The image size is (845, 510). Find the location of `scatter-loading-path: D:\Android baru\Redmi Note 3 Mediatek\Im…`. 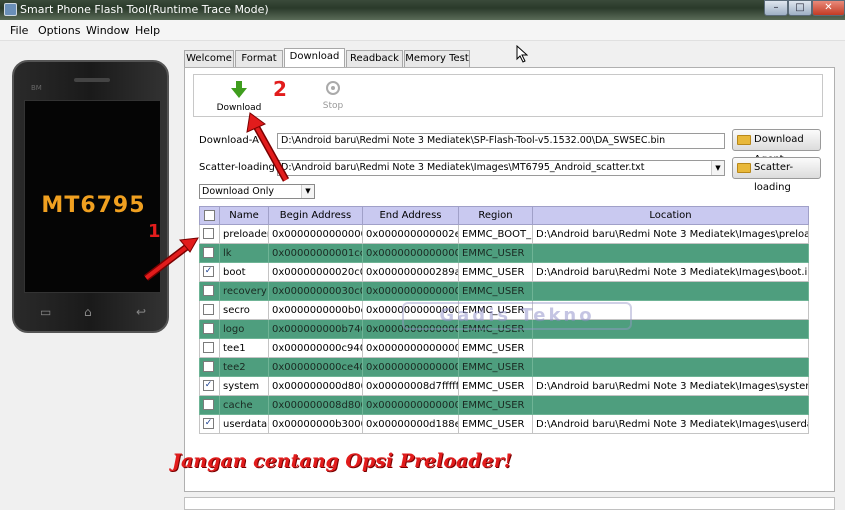

scatter-loading-path: D:\Android baru\Redmi Note 3 Mediatek\Im… is located at coordinates (463, 167).